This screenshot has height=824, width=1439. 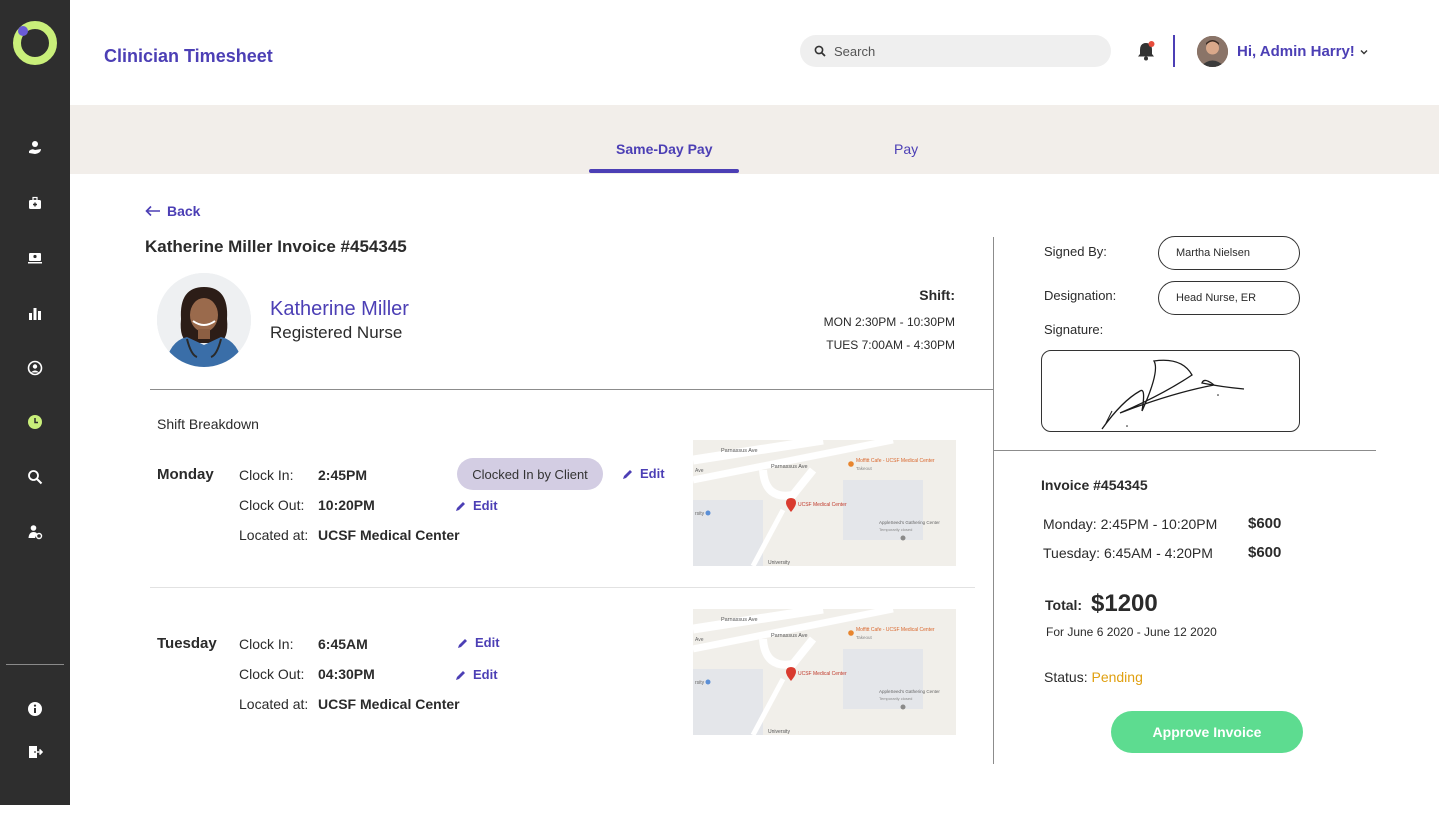 What do you see at coordinates (208, 424) in the screenshot?
I see `section-title: Shift Breakdown` at bounding box center [208, 424].